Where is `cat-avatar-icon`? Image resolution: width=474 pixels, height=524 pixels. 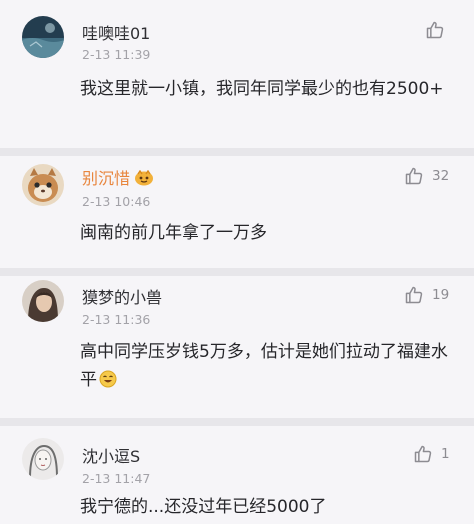 cat-avatar-icon is located at coordinates (43, 185).